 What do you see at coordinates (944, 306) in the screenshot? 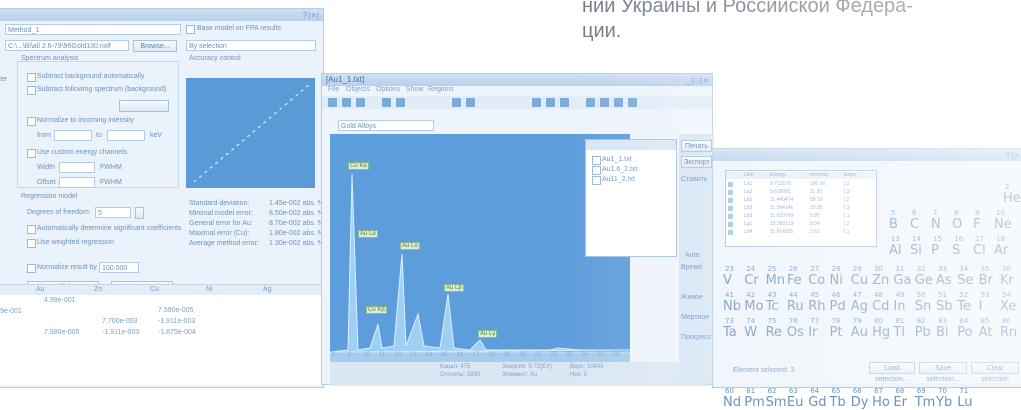
I see `element-sb: Sb` at bounding box center [944, 306].